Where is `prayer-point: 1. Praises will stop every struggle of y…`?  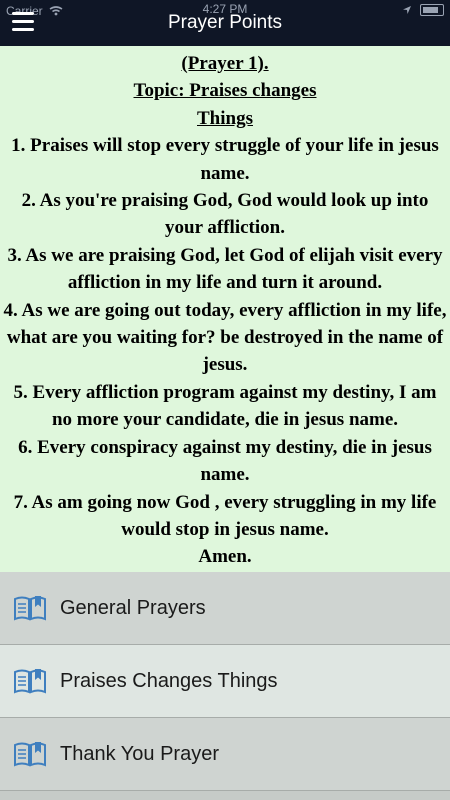 prayer-point: 1. Praises will stop every struggle of y… is located at coordinates (225, 159).